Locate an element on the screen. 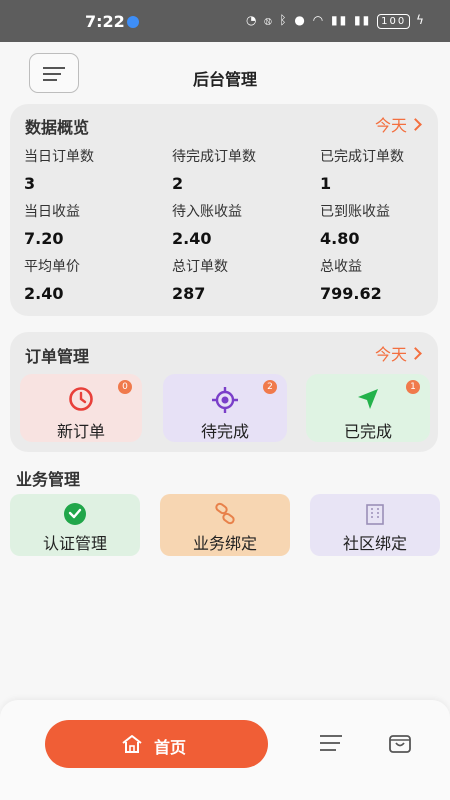 The image size is (450, 800). stat-label: 待完成订单数 is located at coordinates (214, 157).